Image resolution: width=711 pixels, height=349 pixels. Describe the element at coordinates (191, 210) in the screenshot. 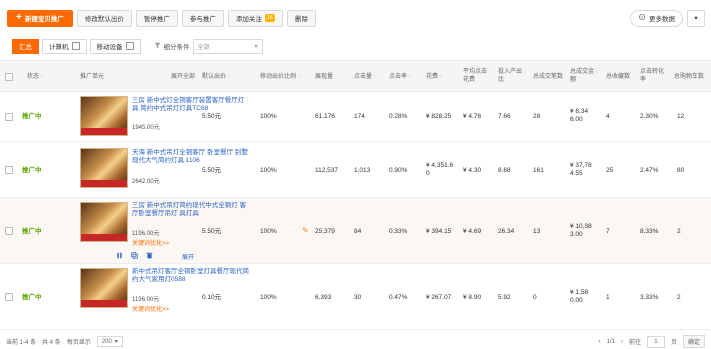

I see `product-name-link: 三房 新中式吊灯简约现代中式全铜灯 客厅卧室餐厅吊灯 具灯具` at that location.